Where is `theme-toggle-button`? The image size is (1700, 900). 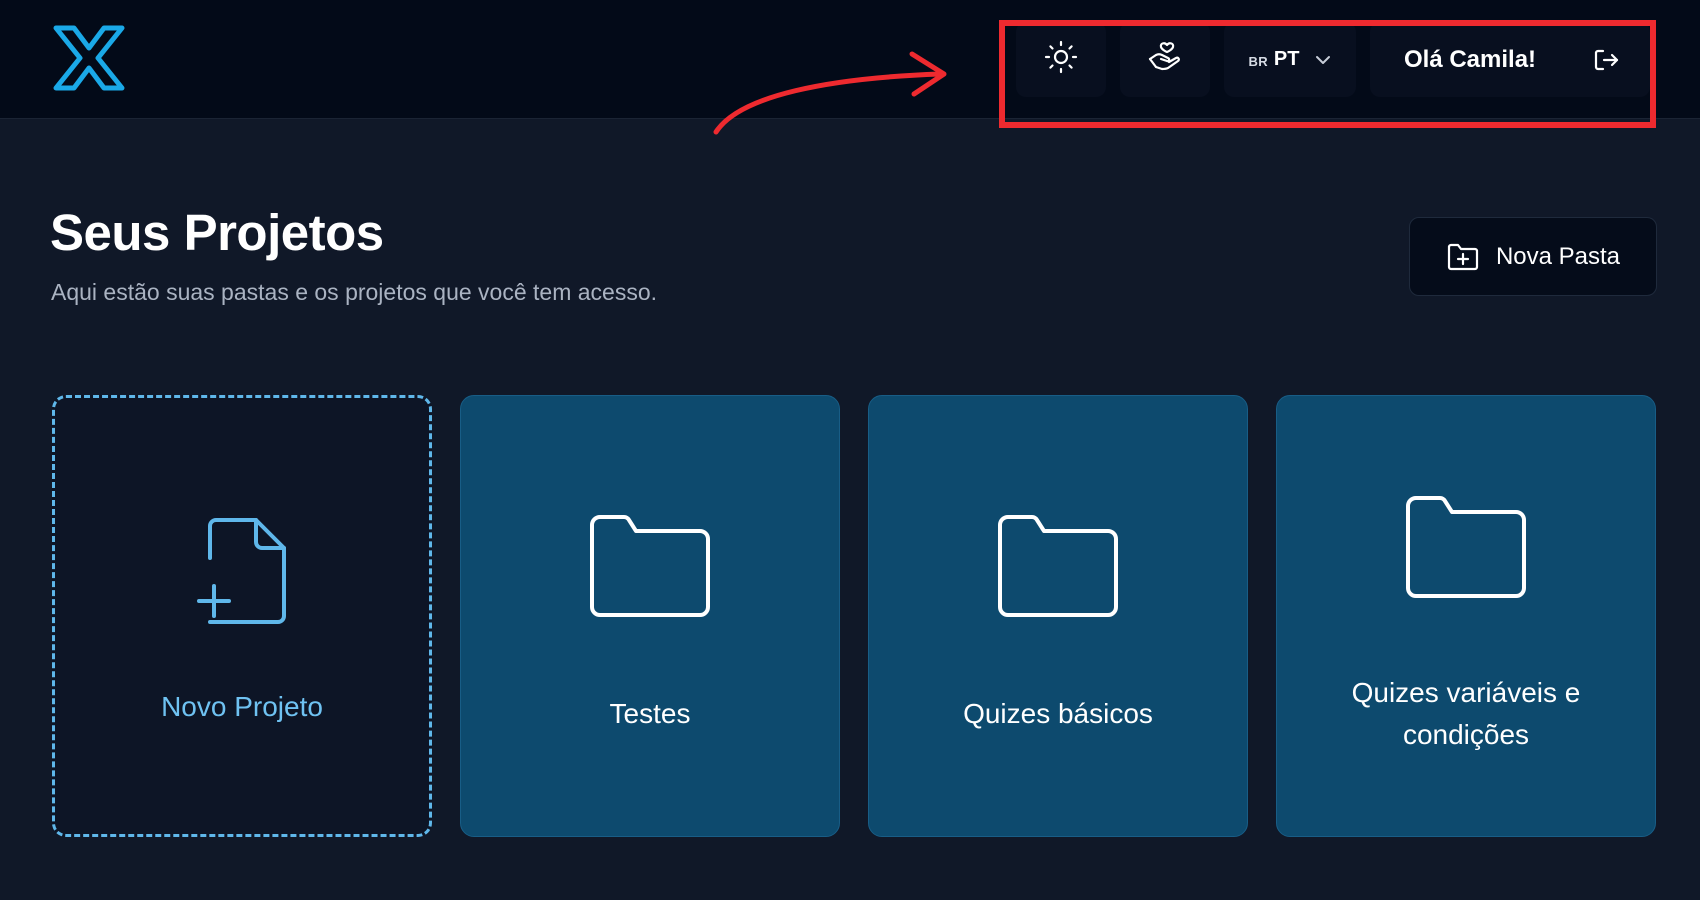
theme-toggle-button is located at coordinates (1061, 59).